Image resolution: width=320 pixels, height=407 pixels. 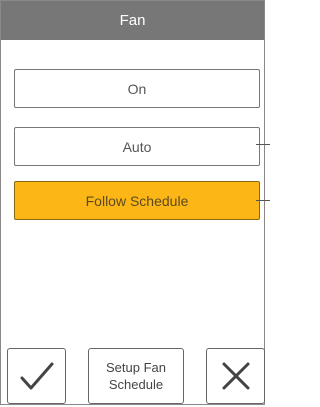 I want to click on cancel-button, so click(x=235, y=376).